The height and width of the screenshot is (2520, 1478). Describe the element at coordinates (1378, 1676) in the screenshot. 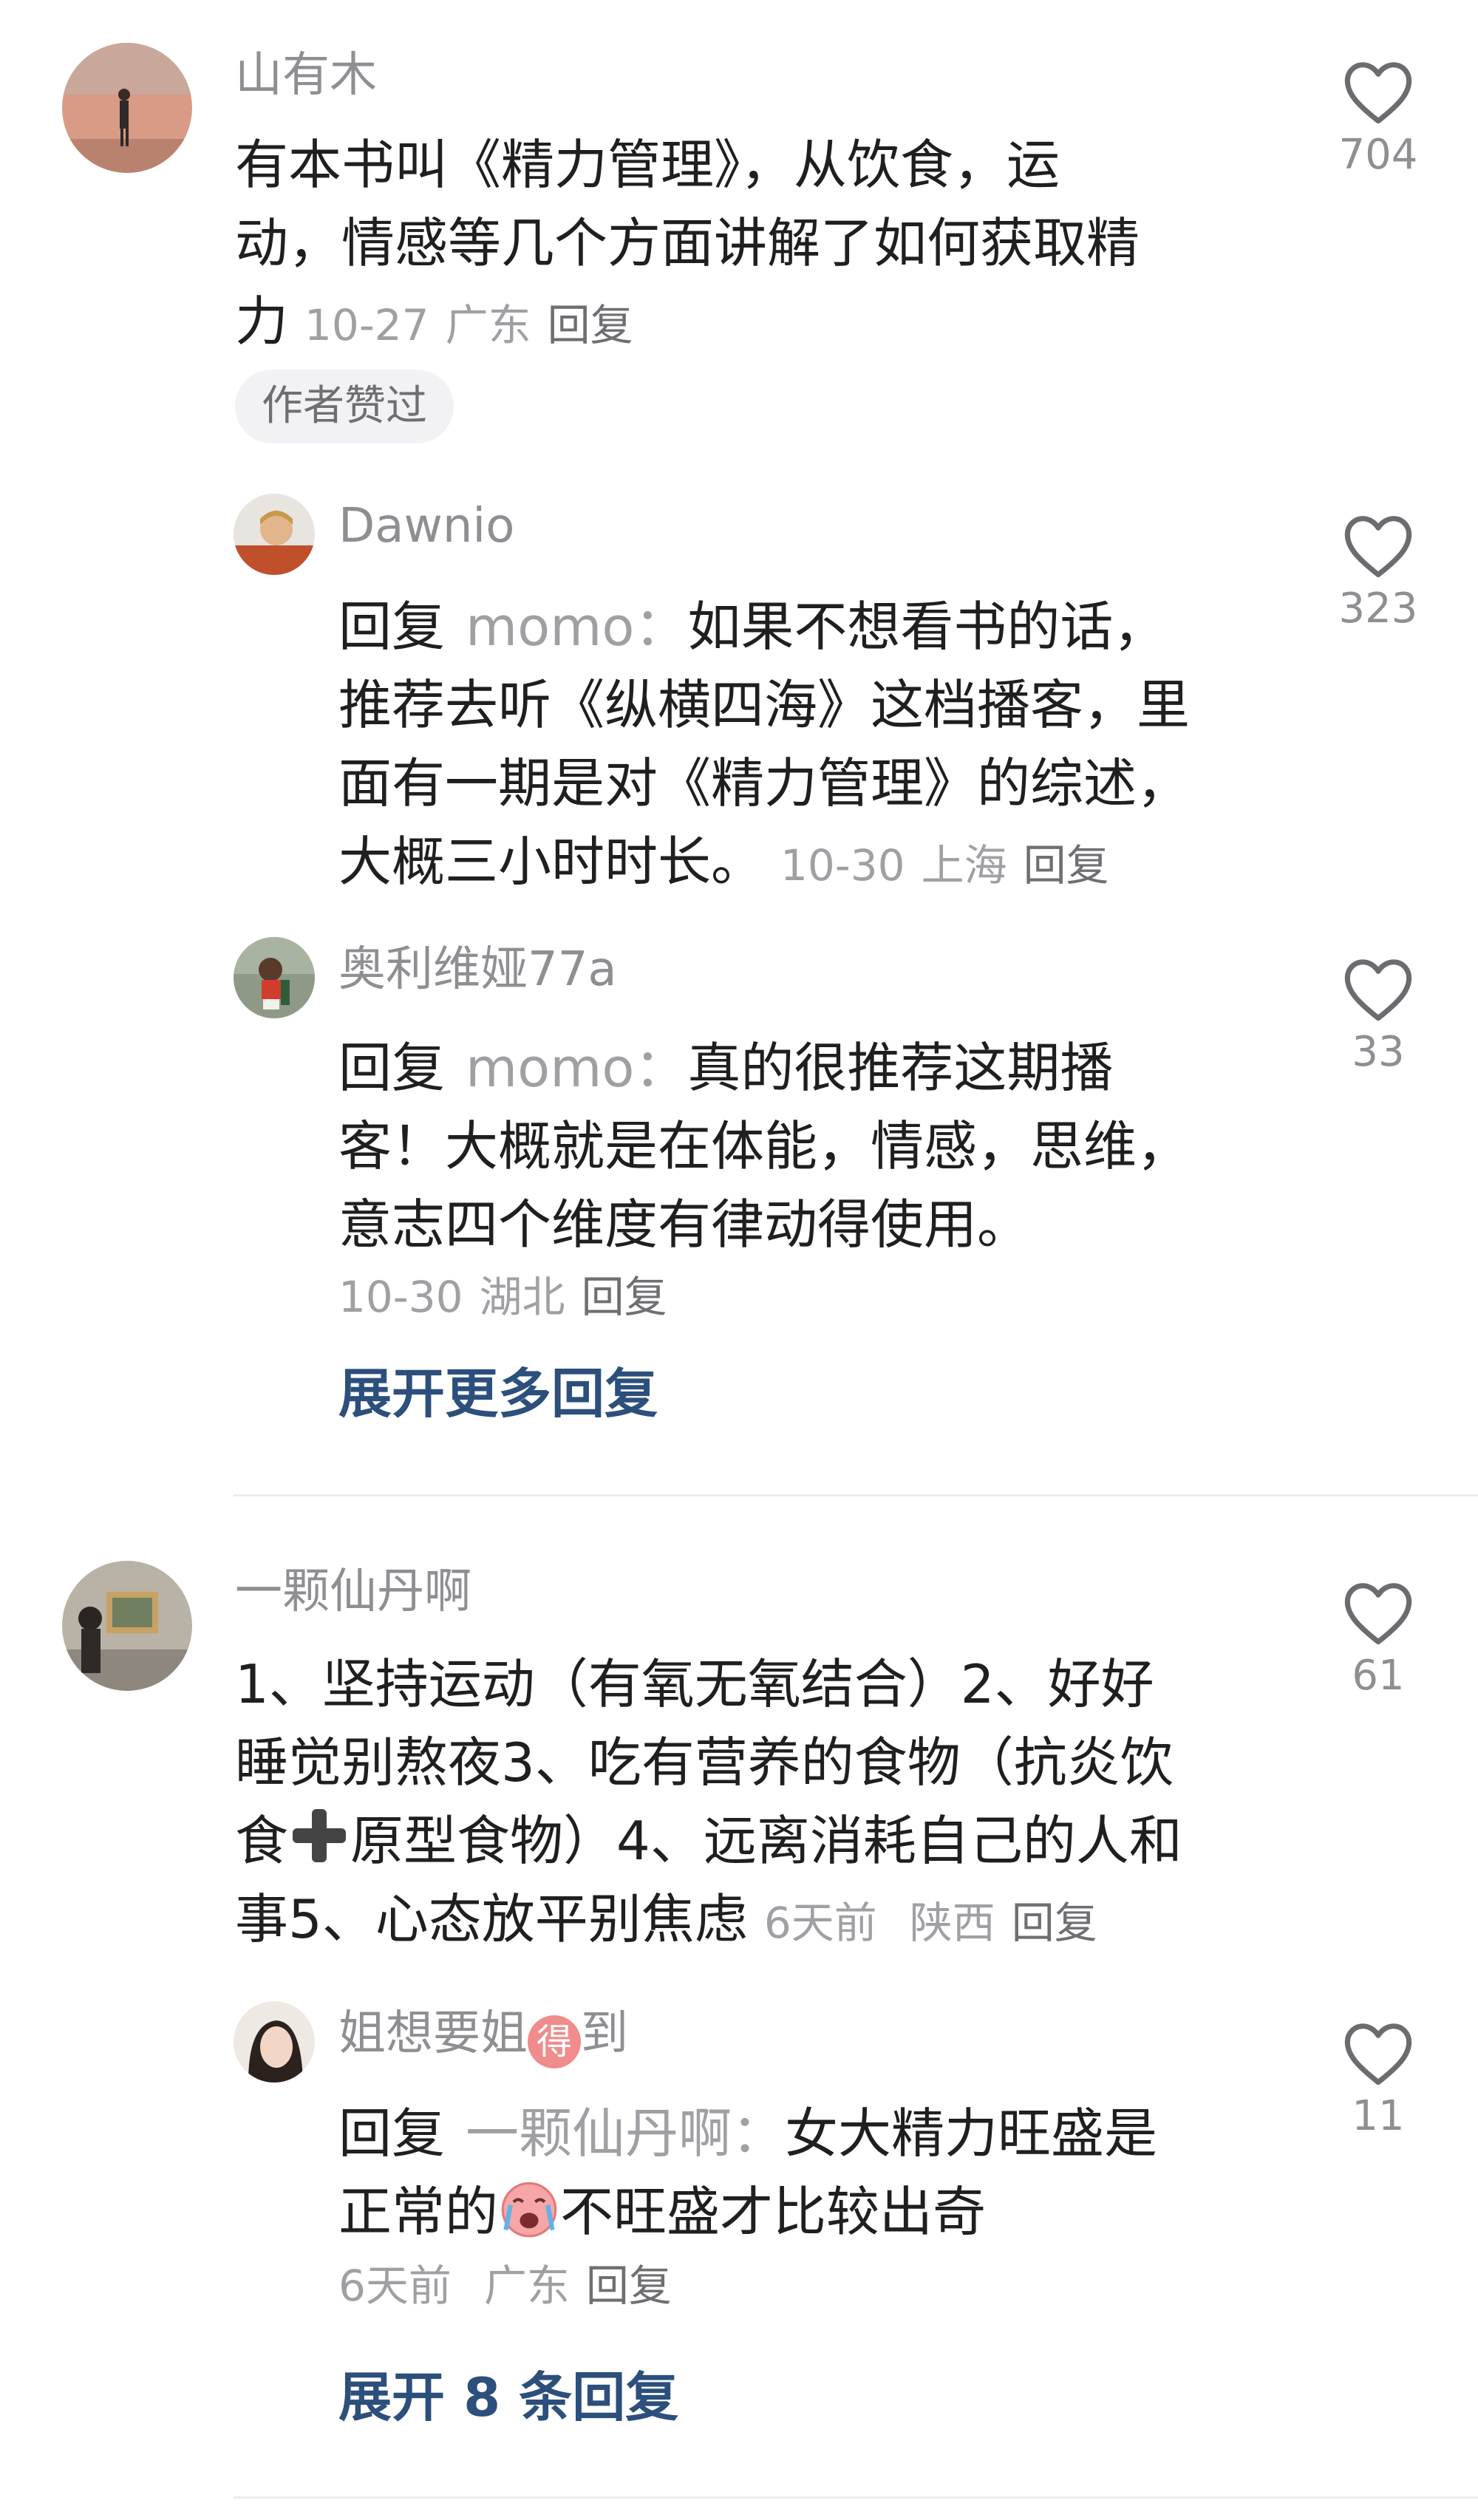

I see `like-count: 61` at that location.